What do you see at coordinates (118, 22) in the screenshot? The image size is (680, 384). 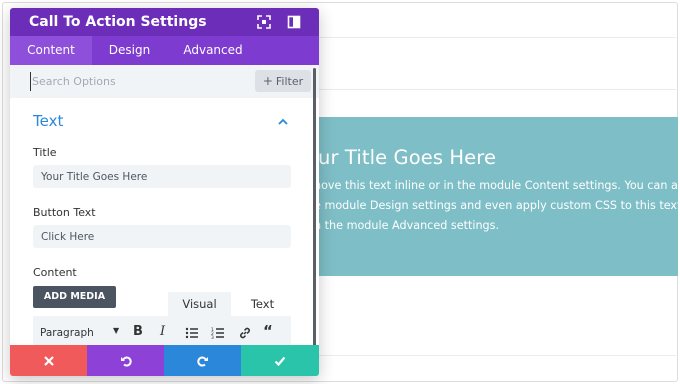 I see `modal-title: Call To Action Settings` at bounding box center [118, 22].